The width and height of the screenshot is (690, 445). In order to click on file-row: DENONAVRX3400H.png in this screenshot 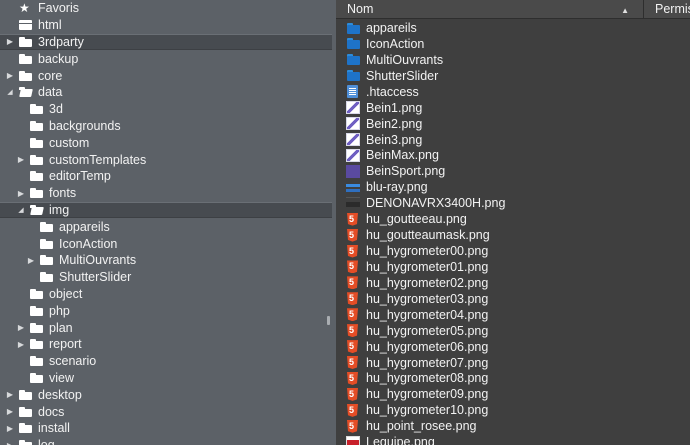, I will do `click(496, 203)`.